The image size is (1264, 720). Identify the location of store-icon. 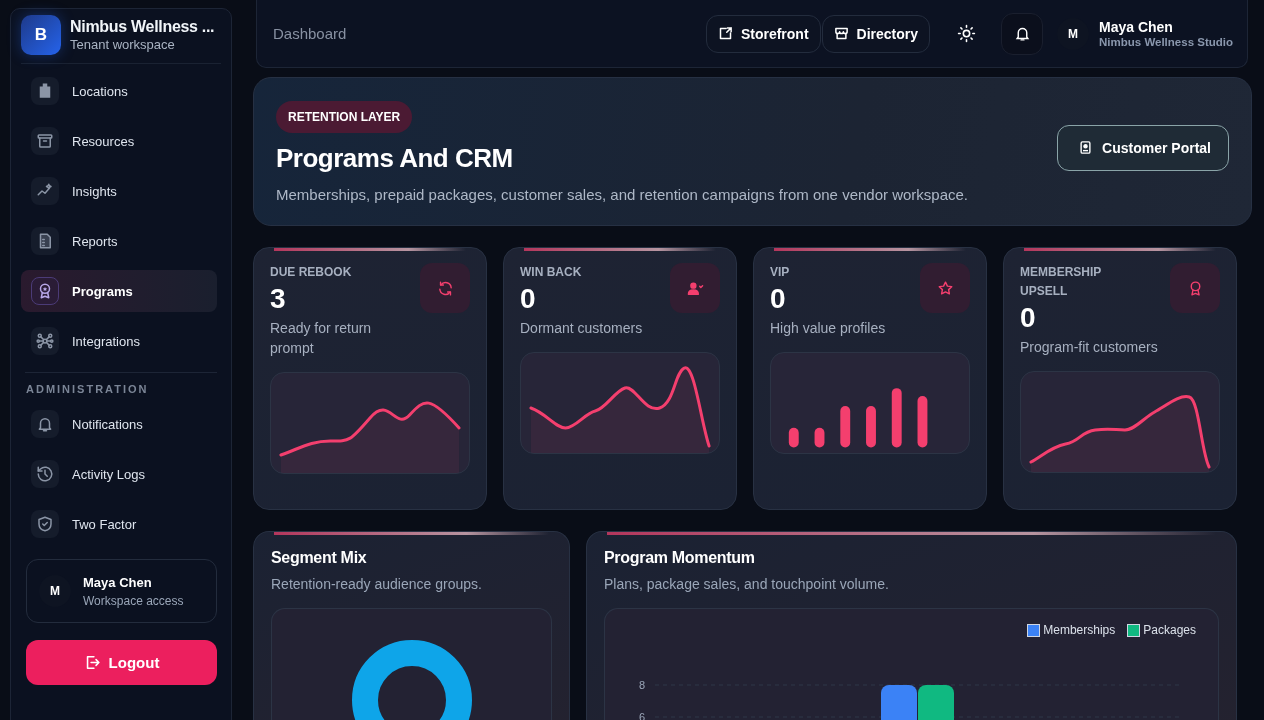
(841, 33).